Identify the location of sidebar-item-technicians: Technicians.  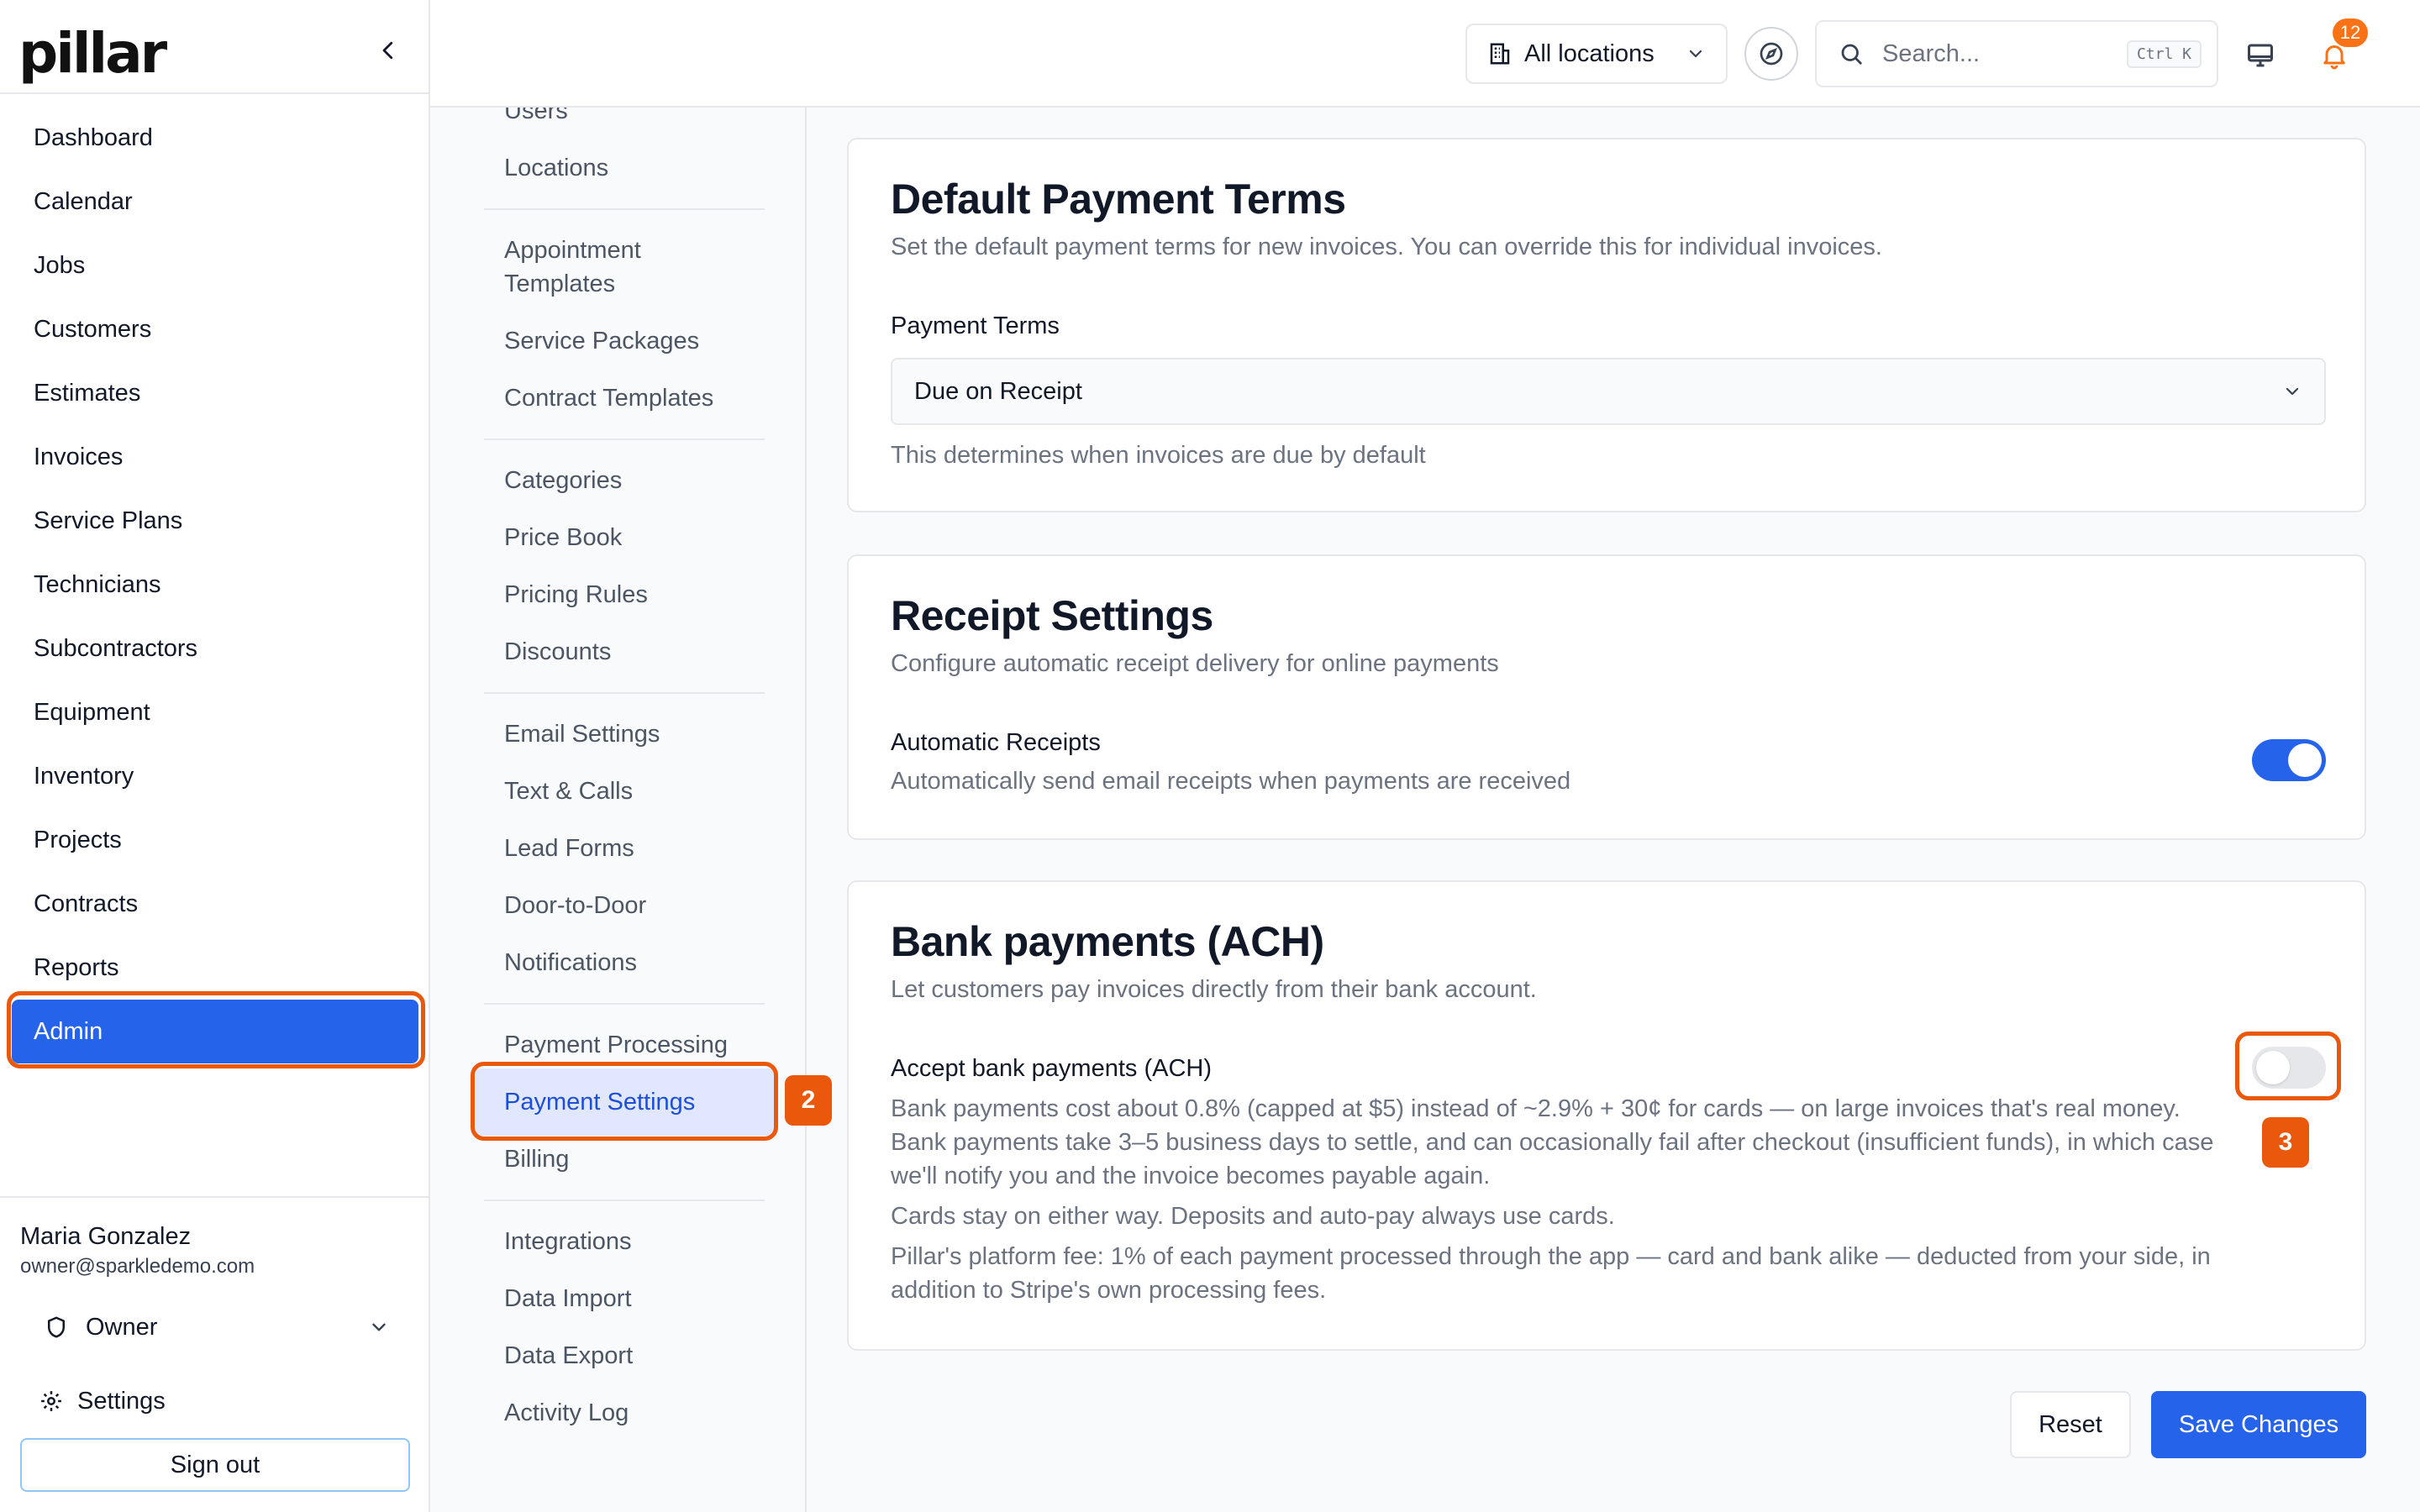
(215, 585).